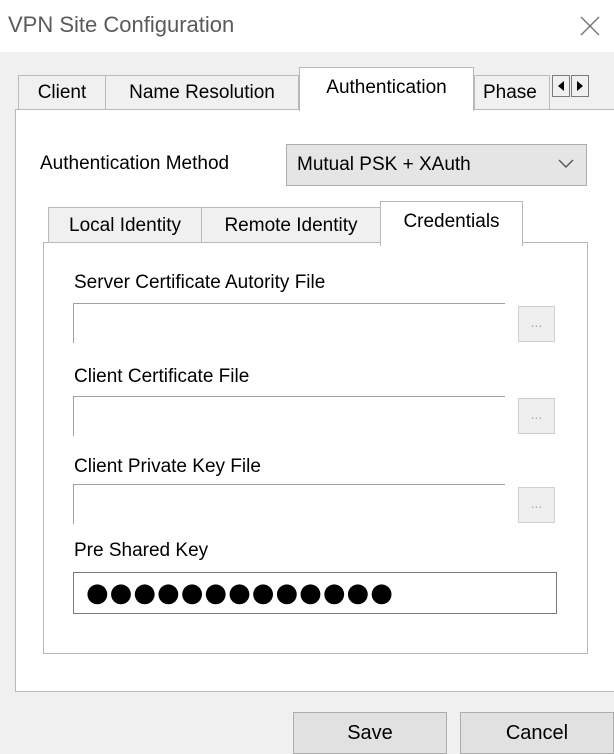 This screenshot has height=754, width=614. I want to click on tab-name-resolution: Name Resolution, so click(202, 92).